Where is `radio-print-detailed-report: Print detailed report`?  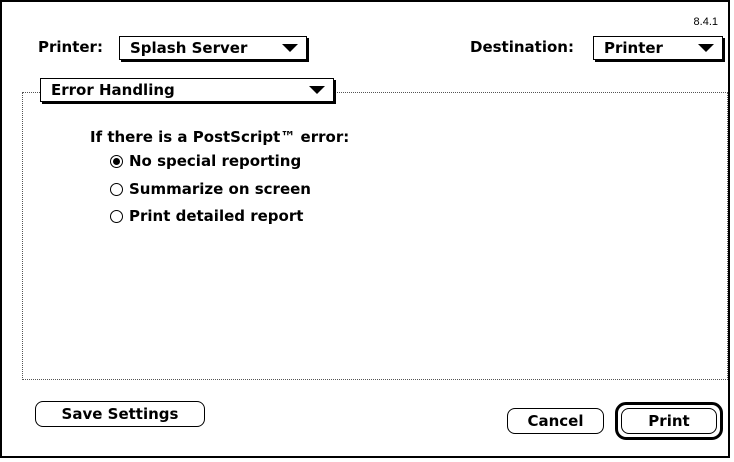
radio-print-detailed-report: Print detailed report is located at coordinates (206, 216).